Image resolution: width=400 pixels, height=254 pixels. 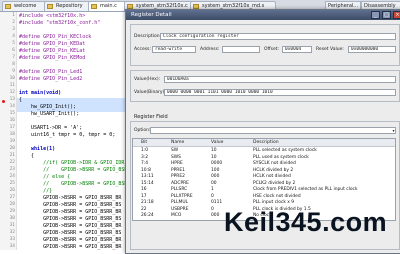 I want to click on cell-name: PLLXTPRE, so click(x=182, y=196).